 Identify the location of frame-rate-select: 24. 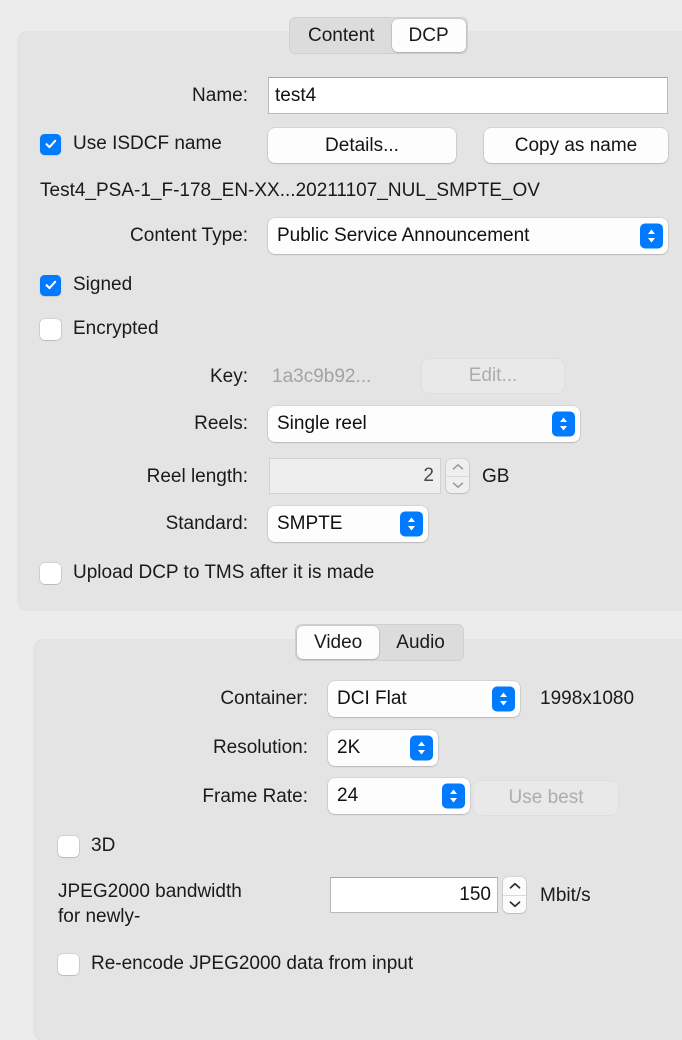
(399, 796).